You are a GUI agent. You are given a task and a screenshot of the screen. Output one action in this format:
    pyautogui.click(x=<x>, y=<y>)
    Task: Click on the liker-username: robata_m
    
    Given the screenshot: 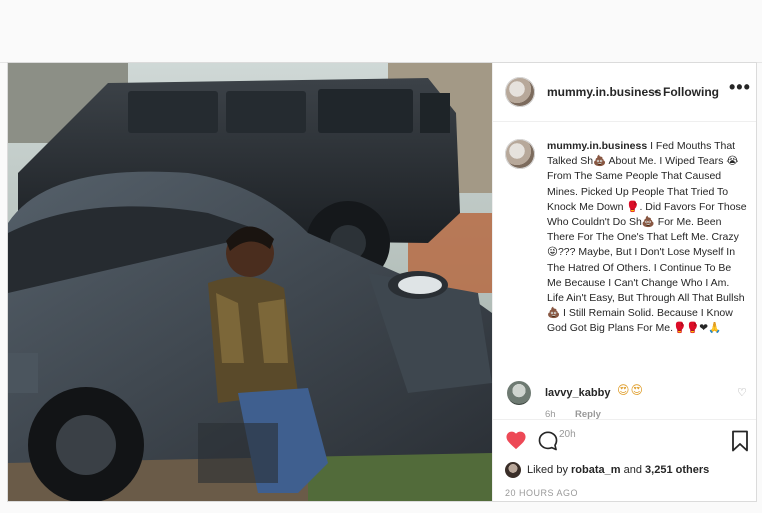 What is the action you would take?
    pyautogui.click(x=596, y=470)
    